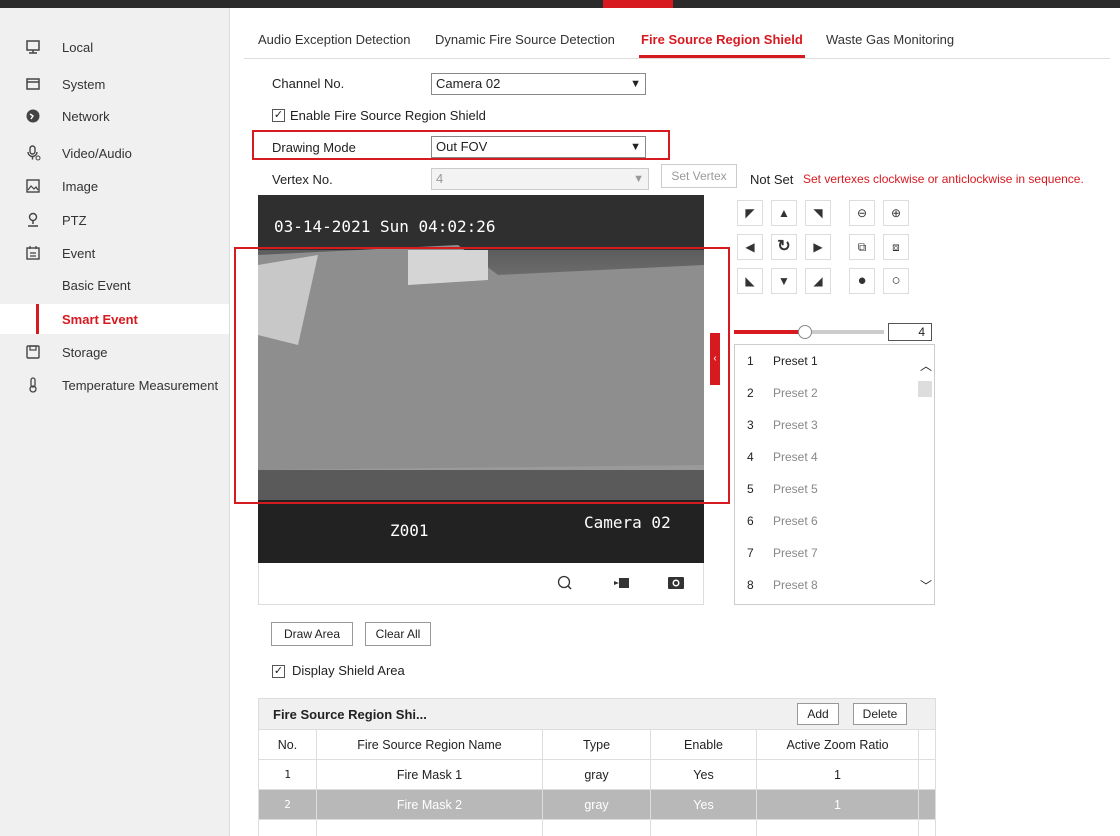  I want to click on system-icon, so click(33, 84).